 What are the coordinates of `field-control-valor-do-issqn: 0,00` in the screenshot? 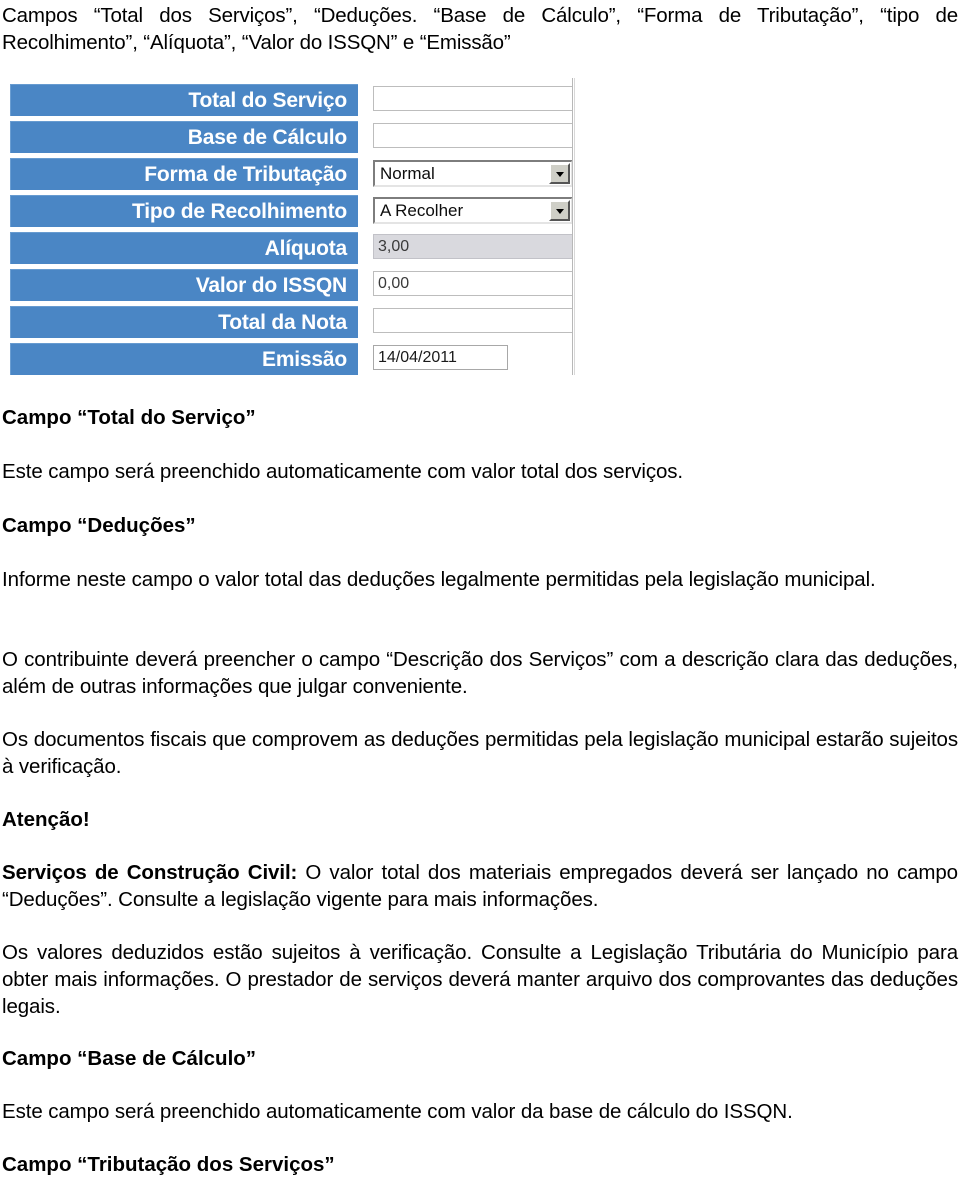 It's located at (473, 283).